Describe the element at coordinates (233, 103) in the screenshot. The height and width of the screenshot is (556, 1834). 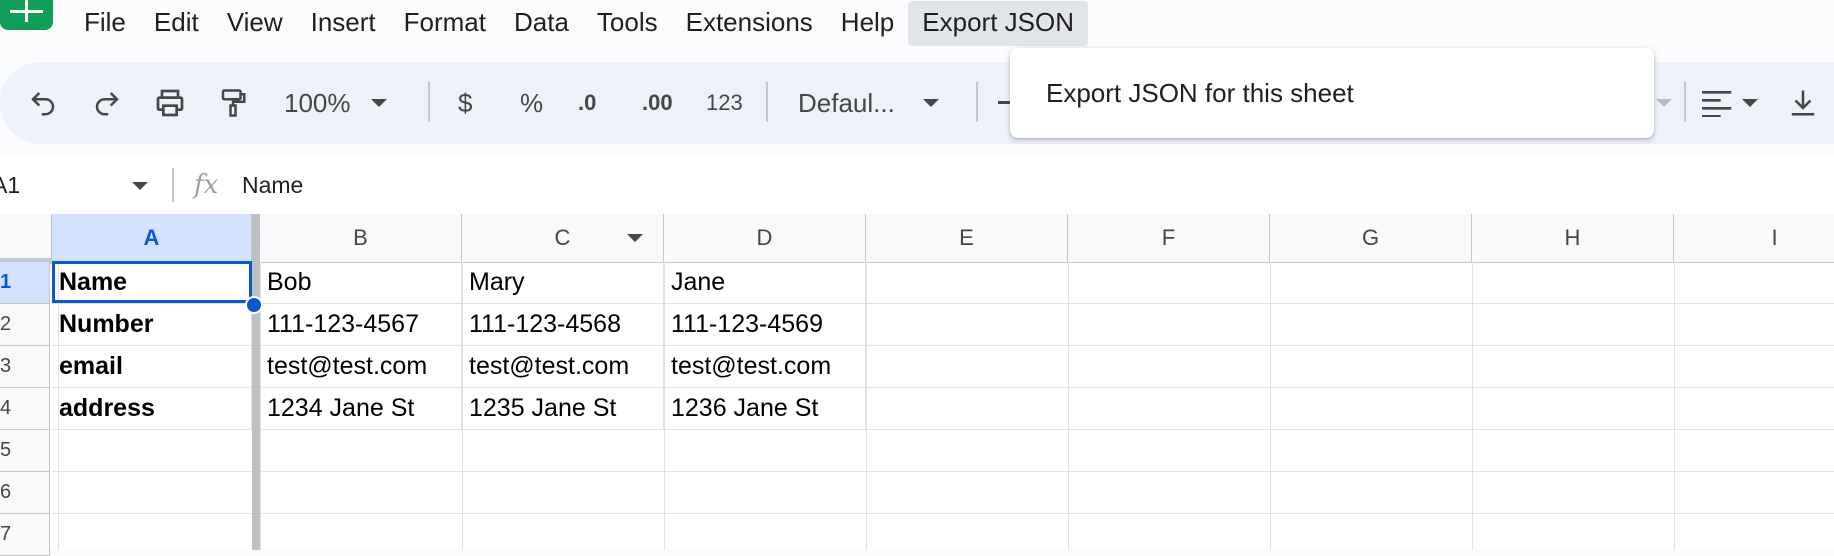
I see `paint-format-icon` at that location.